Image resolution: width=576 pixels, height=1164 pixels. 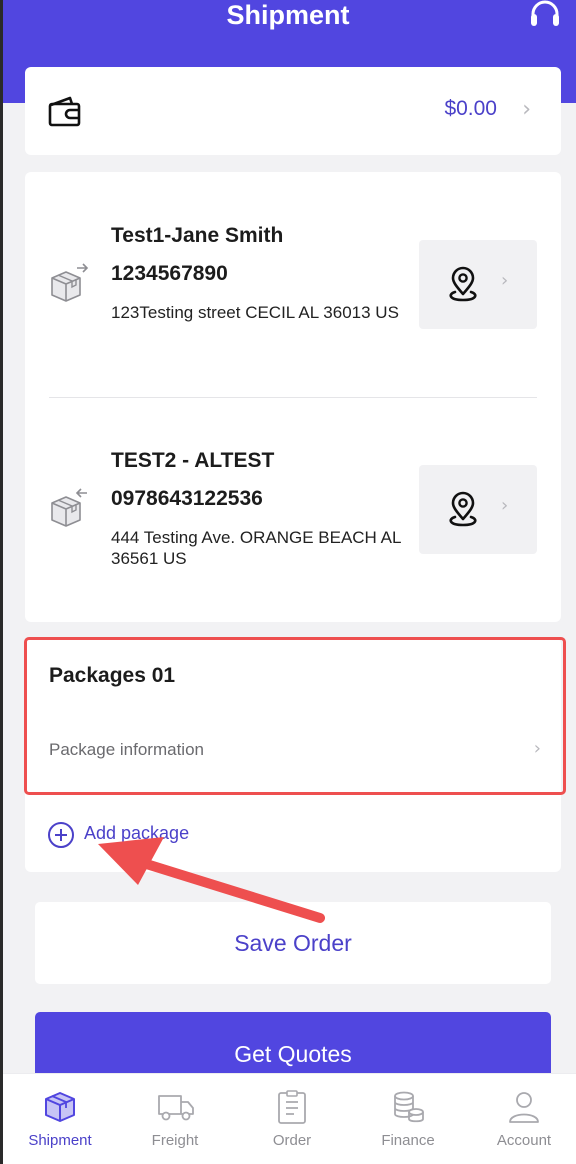 I want to click on sender-location-button: ›, so click(x=478, y=284).